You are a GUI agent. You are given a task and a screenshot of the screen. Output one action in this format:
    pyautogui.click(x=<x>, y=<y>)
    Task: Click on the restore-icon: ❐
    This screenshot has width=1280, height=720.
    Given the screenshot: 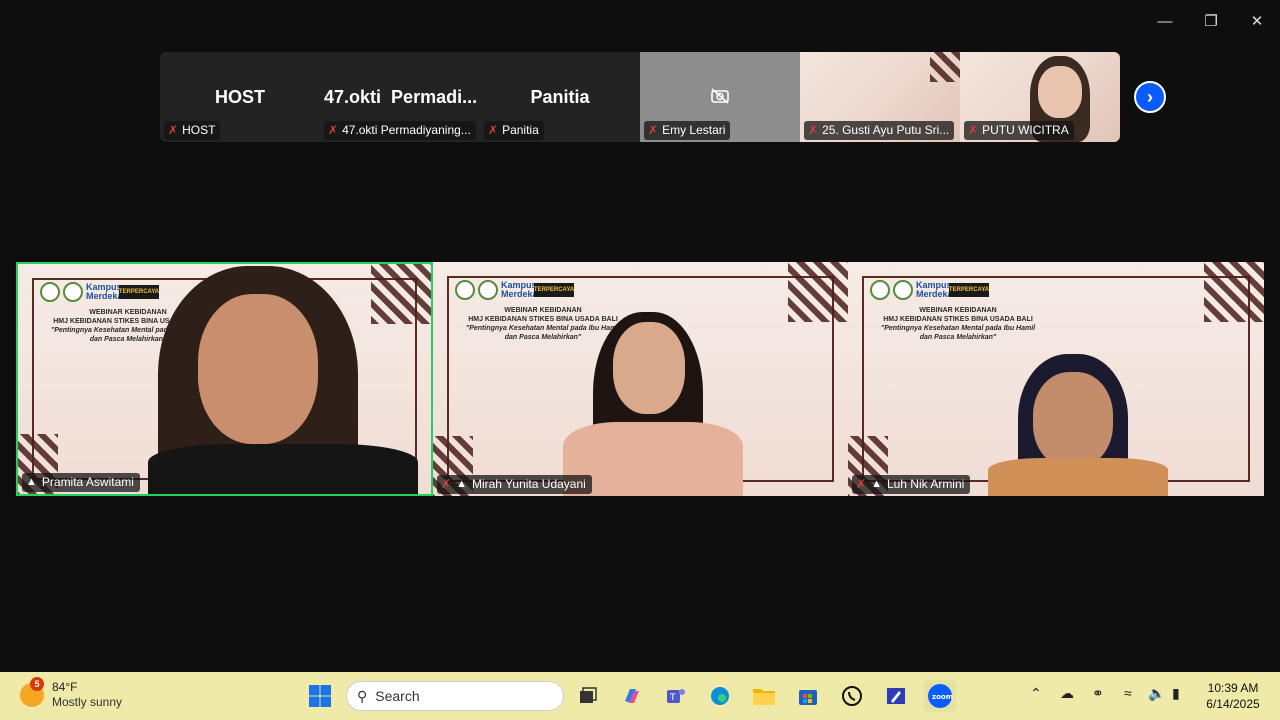 What is the action you would take?
    pyautogui.click(x=1211, y=21)
    